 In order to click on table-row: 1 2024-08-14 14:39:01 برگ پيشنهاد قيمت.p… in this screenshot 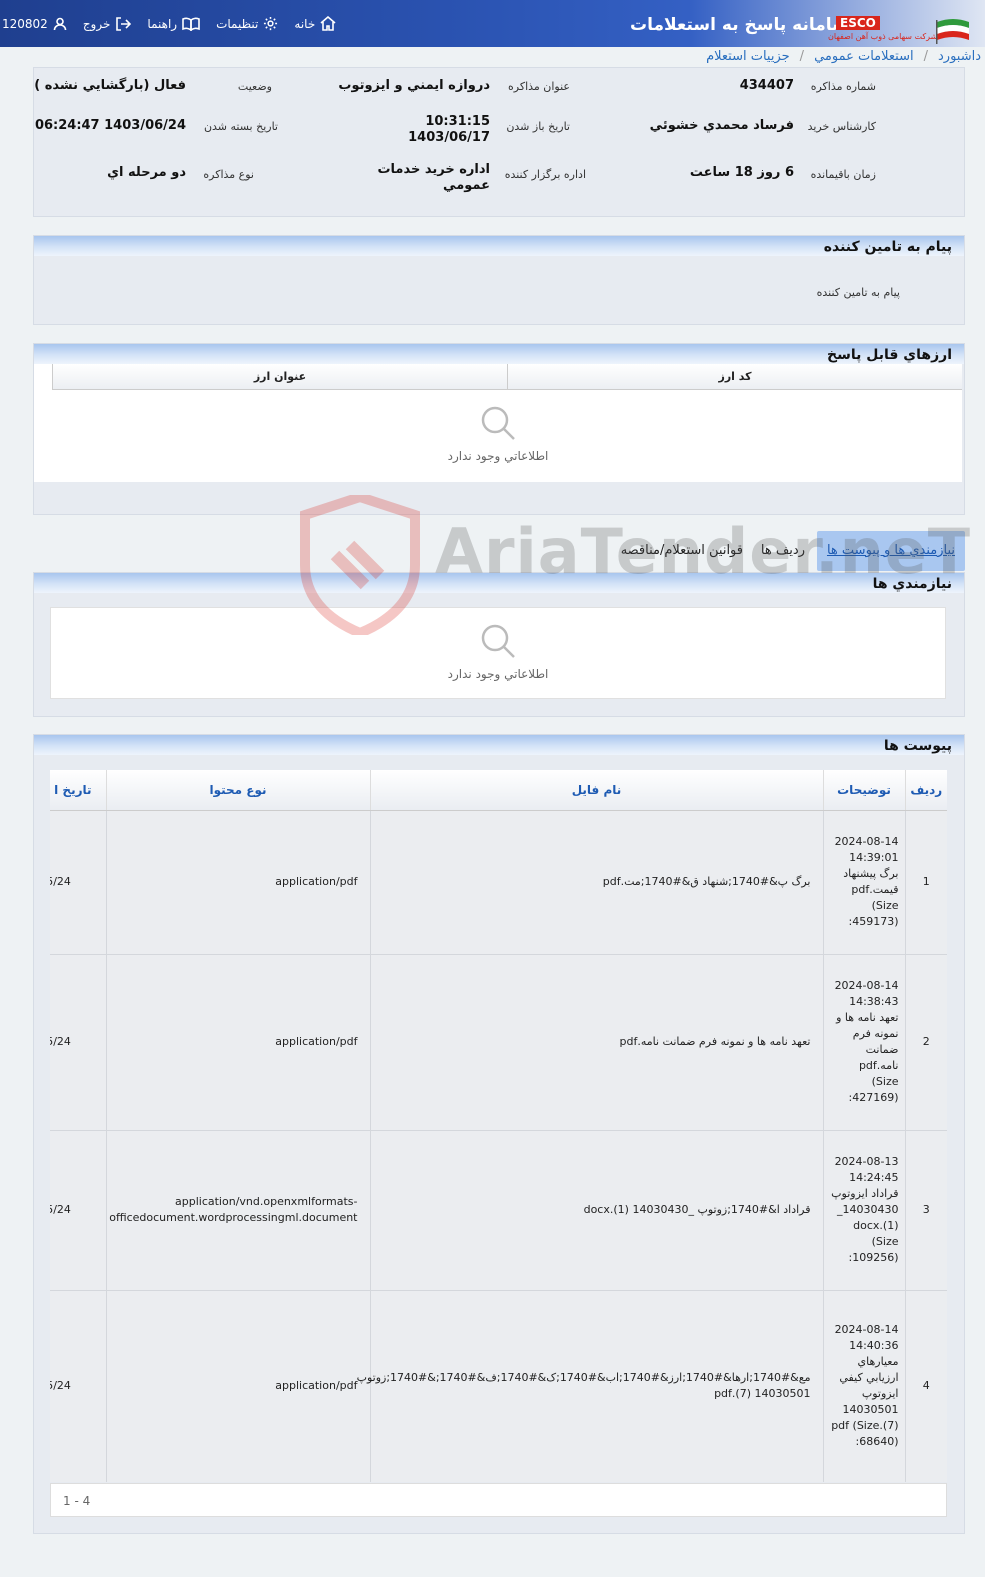, I will do `click(498, 882)`.